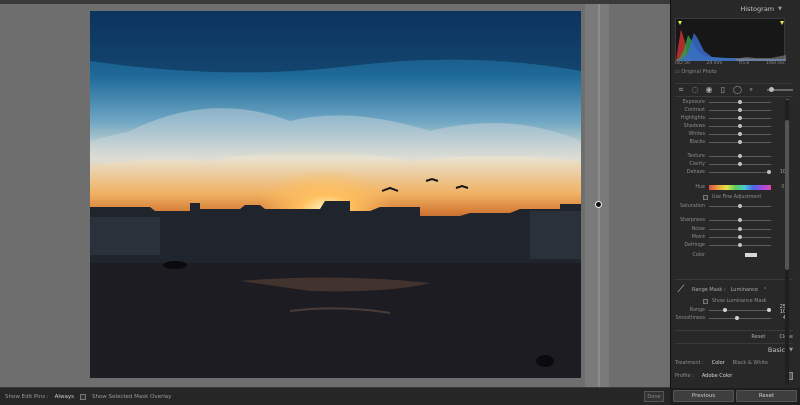 Image resolution: width=800 pixels, height=405 pixels. What do you see at coordinates (751, 255) in the screenshot?
I see `color-swatch` at bounding box center [751, 255].